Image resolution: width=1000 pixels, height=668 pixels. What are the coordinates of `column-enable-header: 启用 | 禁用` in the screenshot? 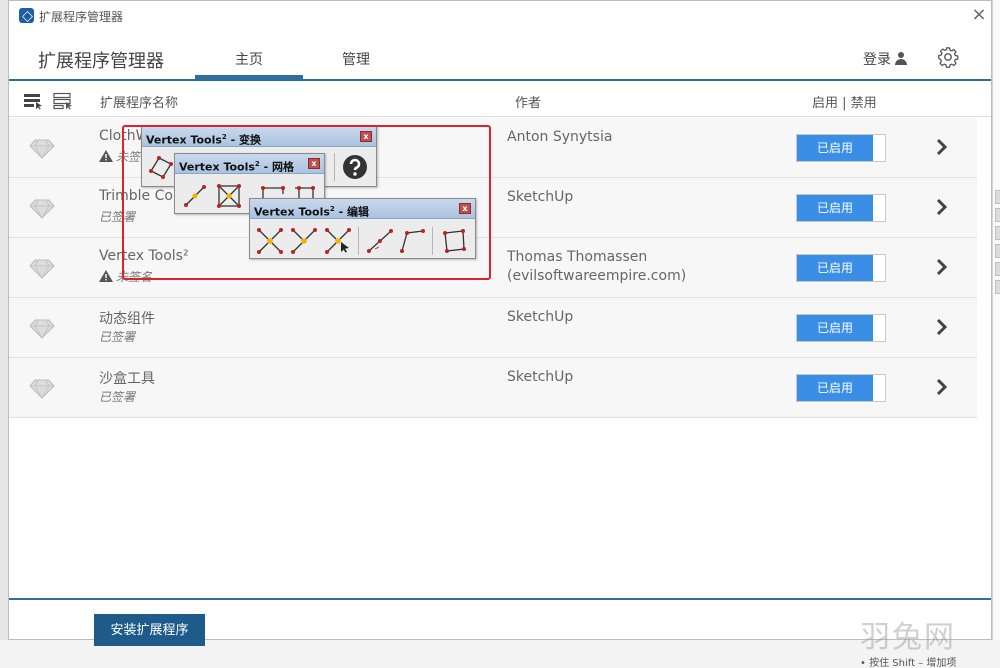 It's located at (844, 103).